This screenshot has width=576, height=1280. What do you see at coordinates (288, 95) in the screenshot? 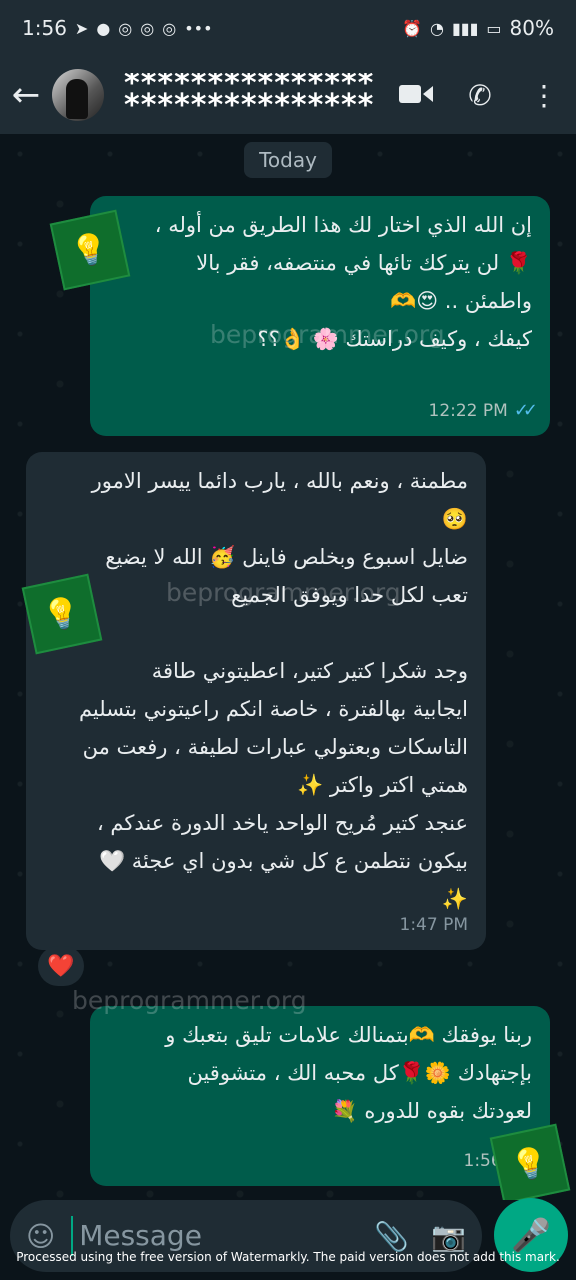
I see `chat-header: ← *************** *************** ✆ ⋮` at bounding box center [288, 95].